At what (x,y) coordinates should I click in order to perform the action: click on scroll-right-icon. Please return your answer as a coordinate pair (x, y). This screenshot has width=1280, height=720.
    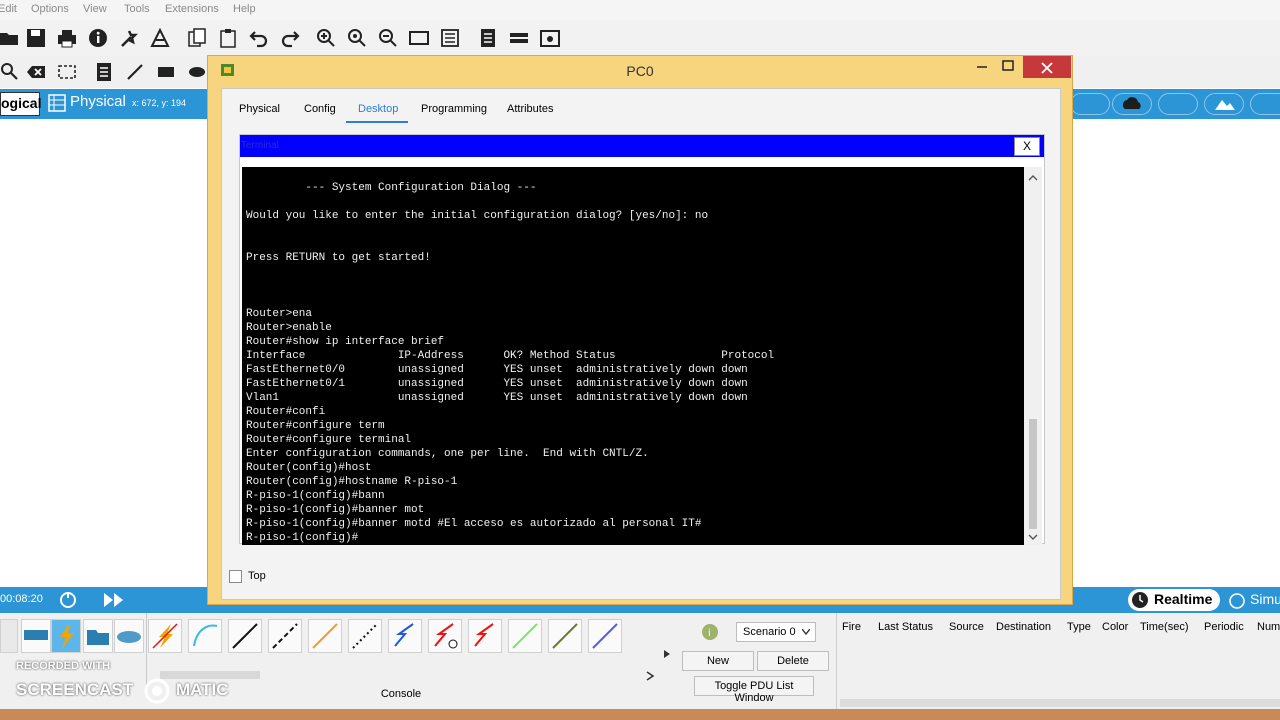
    Looking at the image, I should click on (650, 676).